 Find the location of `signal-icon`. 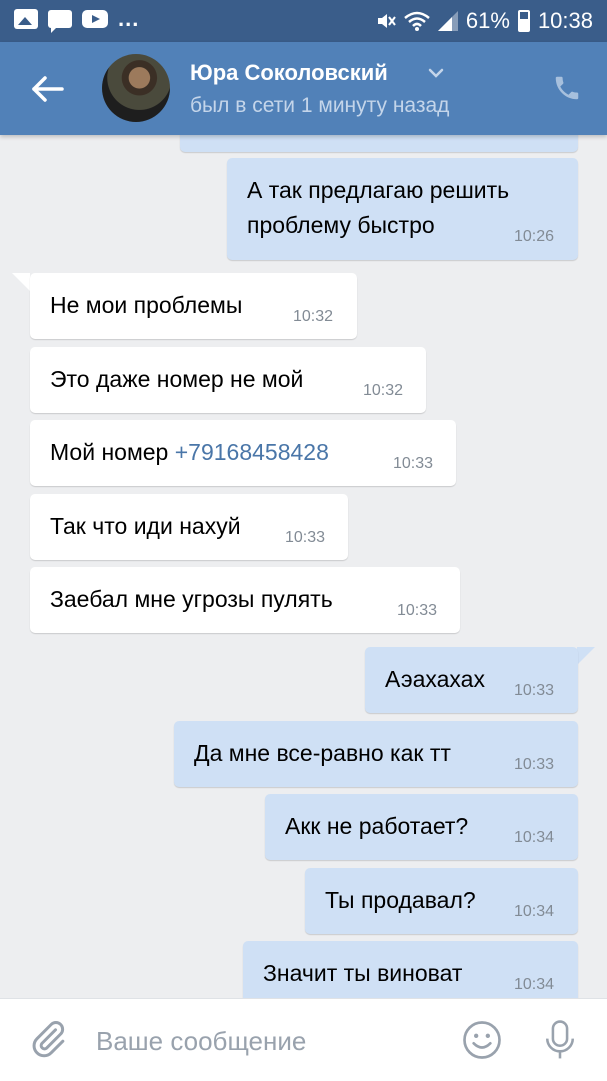

signal-icon is located at coordinates (447, 21).